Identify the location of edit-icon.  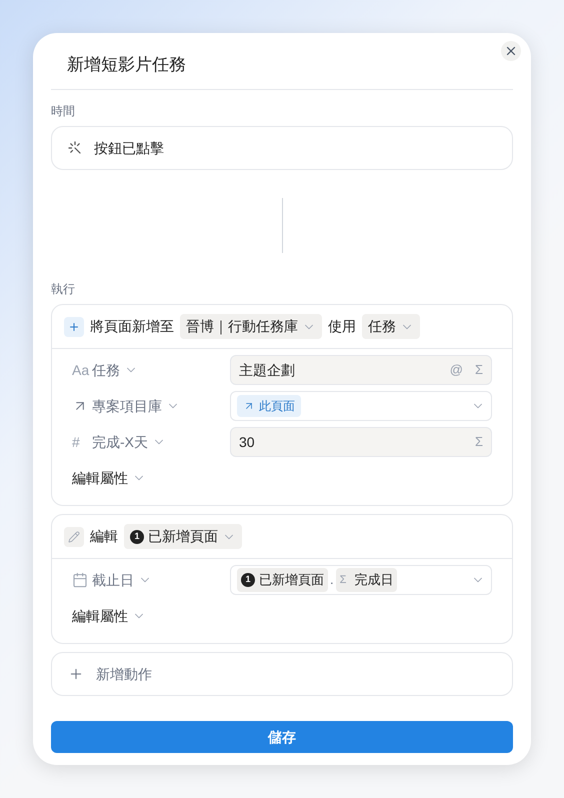
(74, 536).